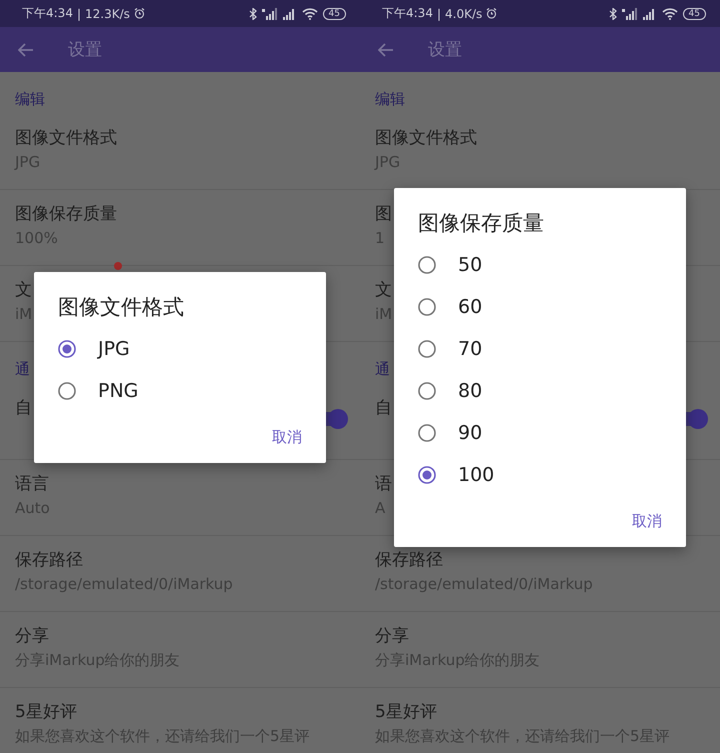  What do you see at coordinates (107, 13) in the screenshot?
I see `network-speed: 12.3K/s` at bounding box center [107, 13].